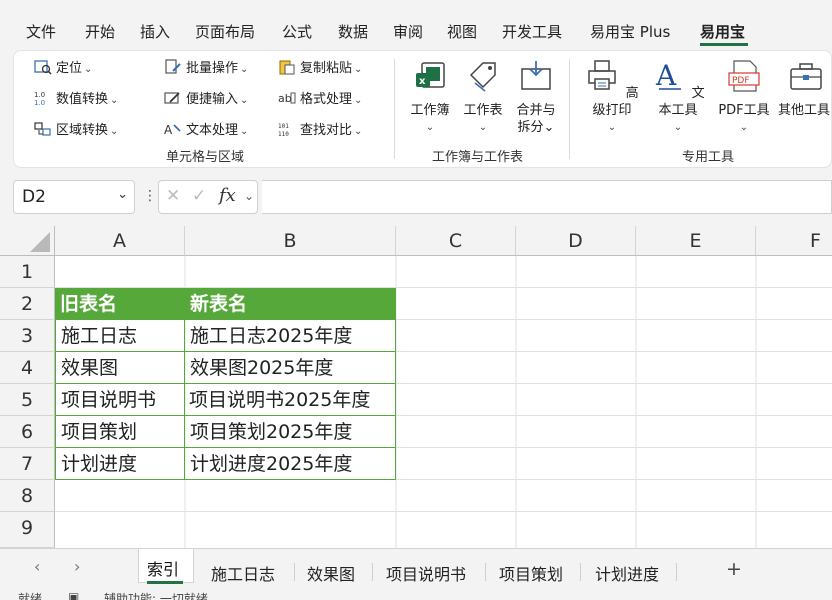 Image resolution: width=832 pixels, height=600 pixels. I want to click on menu-tab-page-layout: 页面布局, so click(225, 32).